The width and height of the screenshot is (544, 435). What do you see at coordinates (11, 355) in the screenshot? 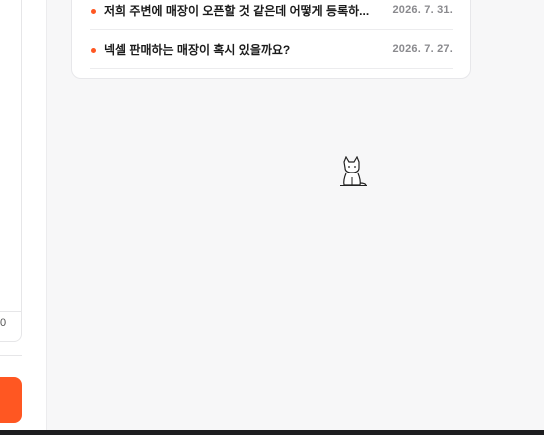
I see `sidebar-divider` at bounding box center [11, 355].